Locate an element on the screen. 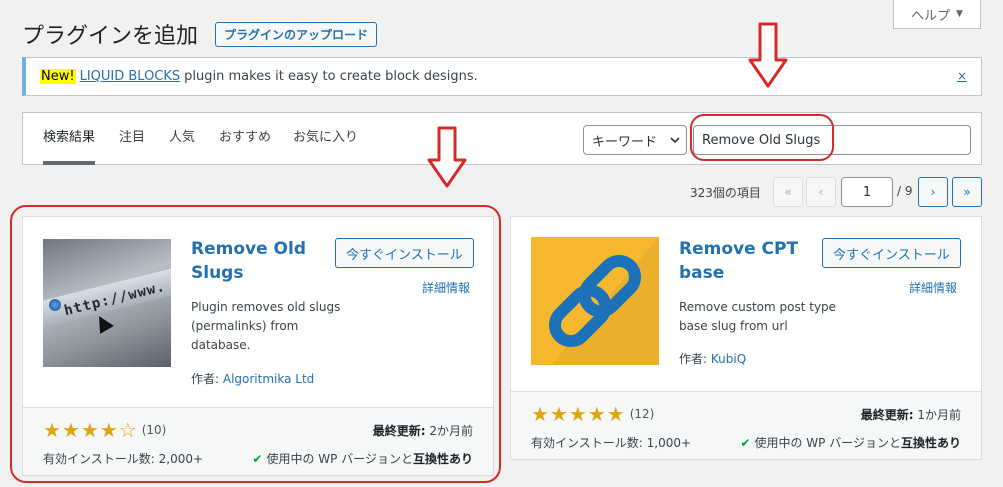 The height and width of the screenshot is (487, 1003). plugin-filter-bar: 検索結果 注目 人気 おすすめ お気に入り キーワード is located at coordinates (502, 138).